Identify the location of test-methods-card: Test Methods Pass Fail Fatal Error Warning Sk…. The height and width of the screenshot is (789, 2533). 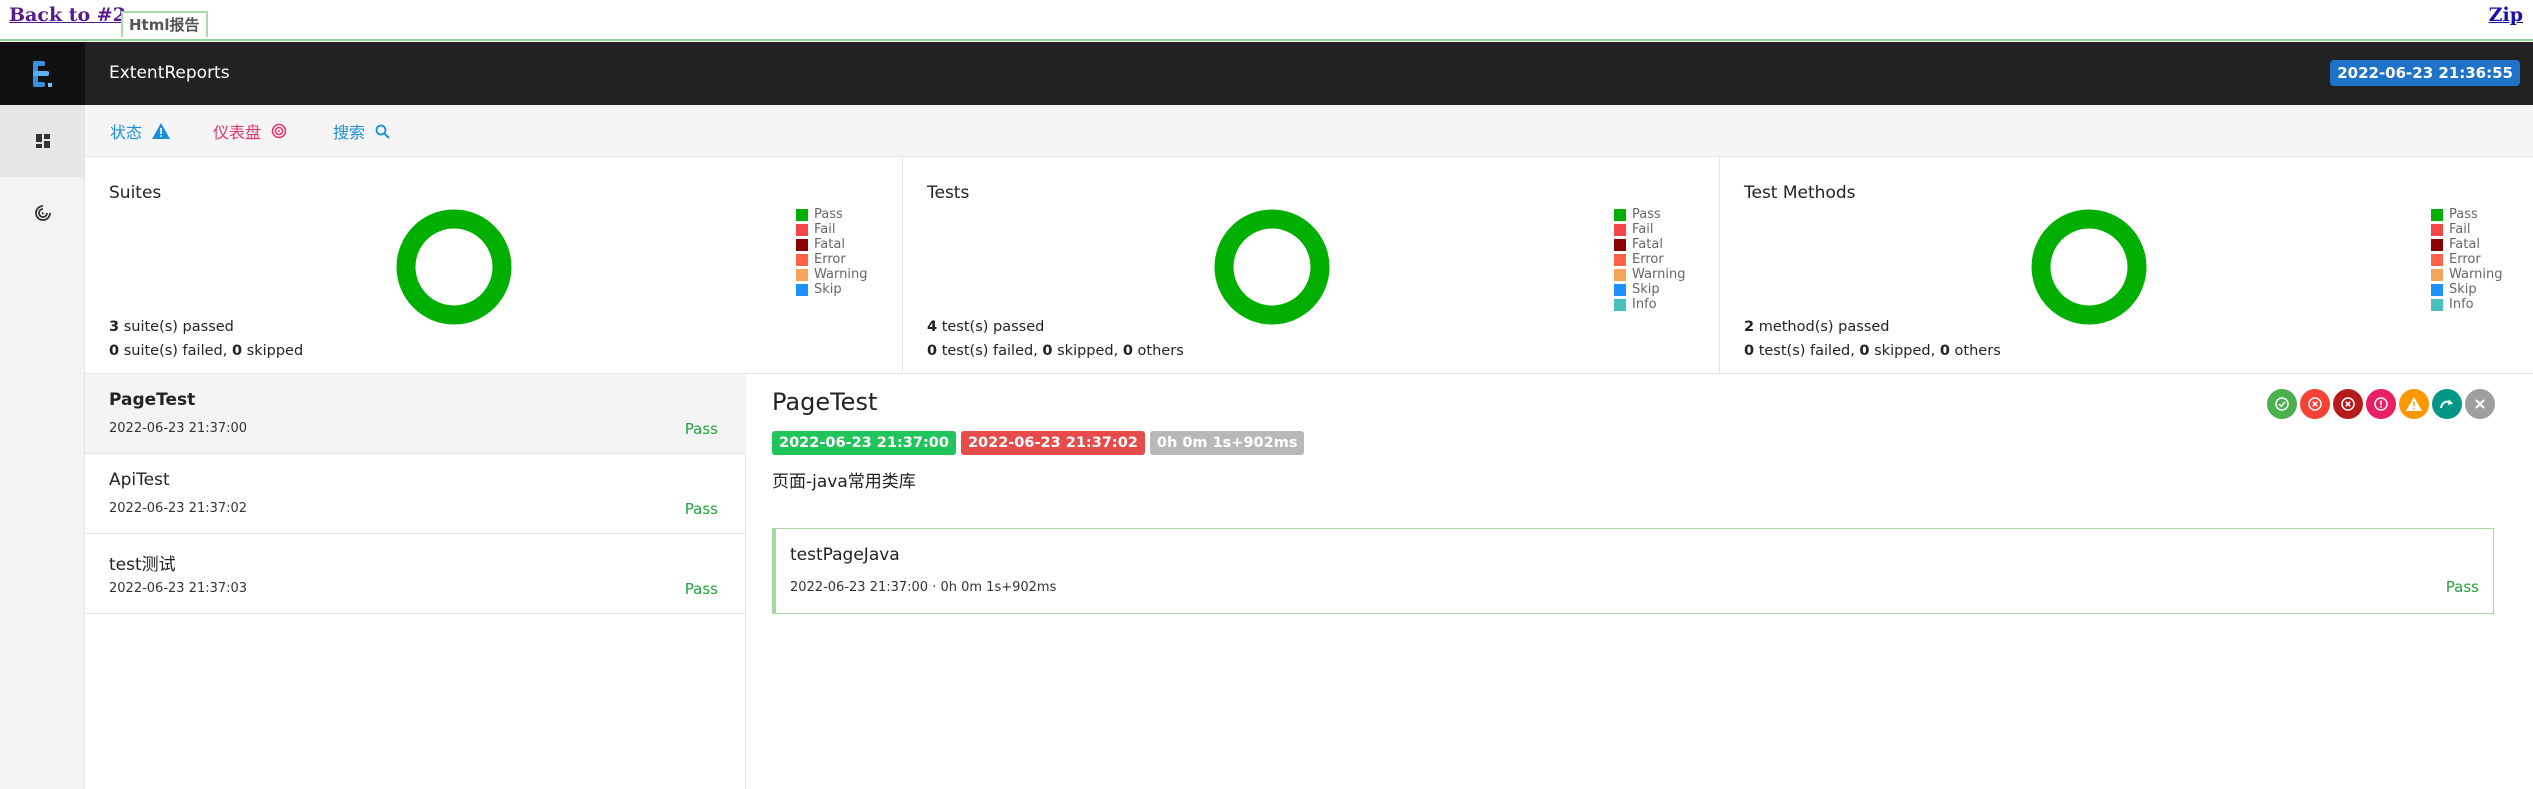
(2126, 265).